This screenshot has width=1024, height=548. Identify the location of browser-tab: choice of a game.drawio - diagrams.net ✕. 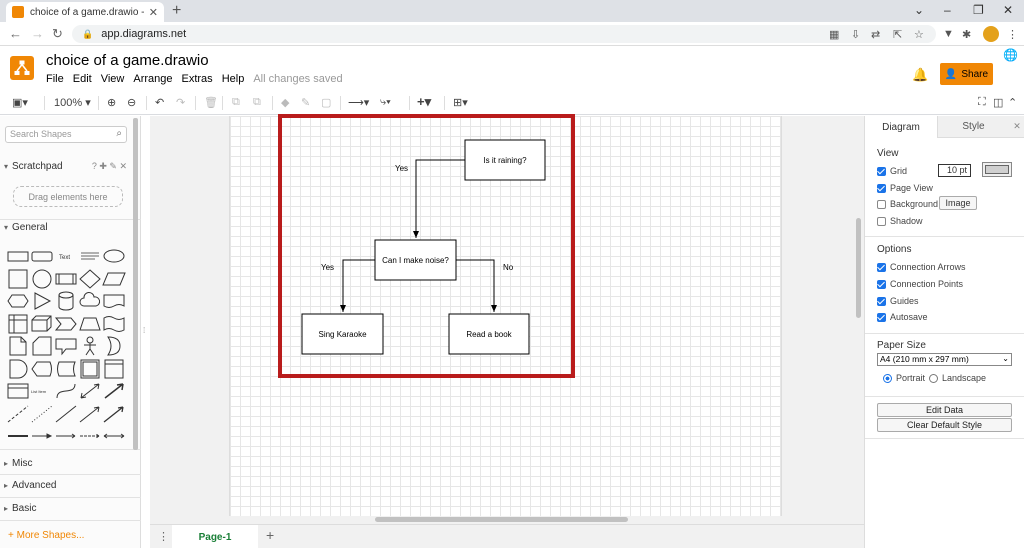
(85, 12).